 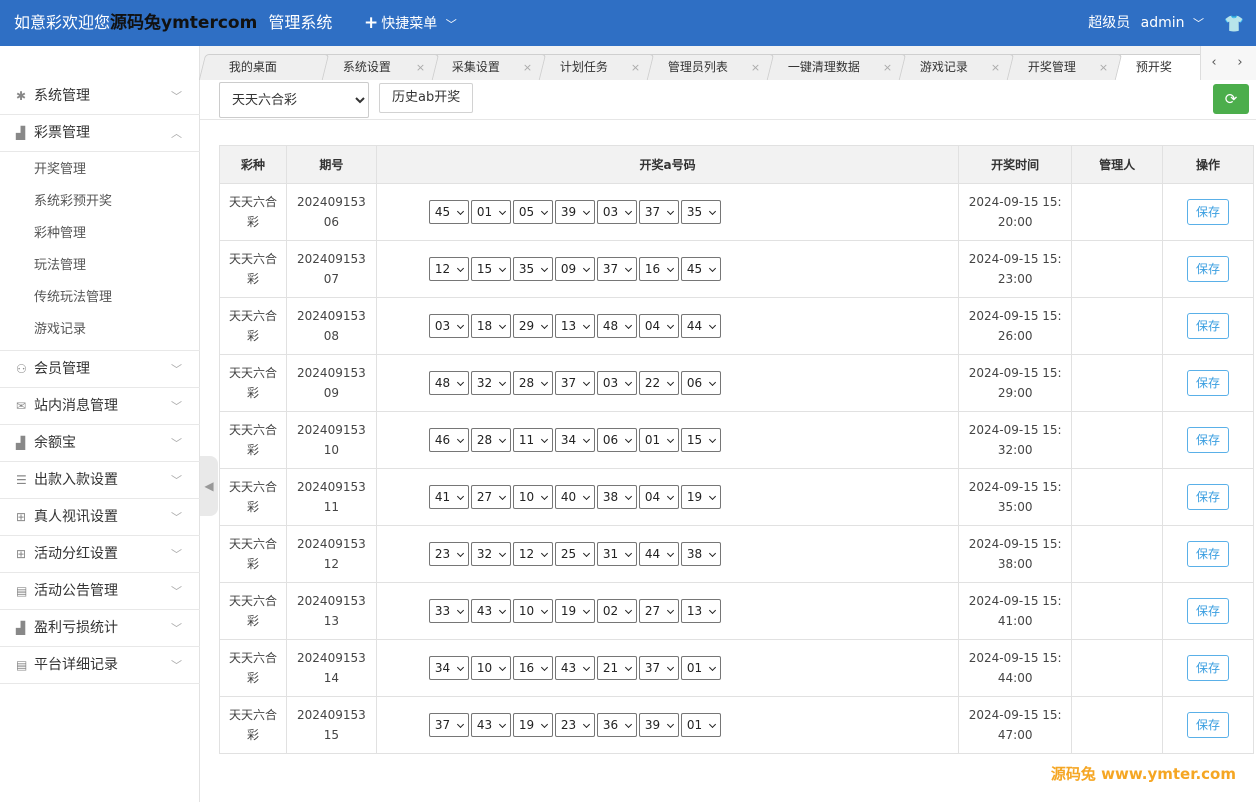 I want to click on tab: 我的桌面, so click(x=264, y=67).